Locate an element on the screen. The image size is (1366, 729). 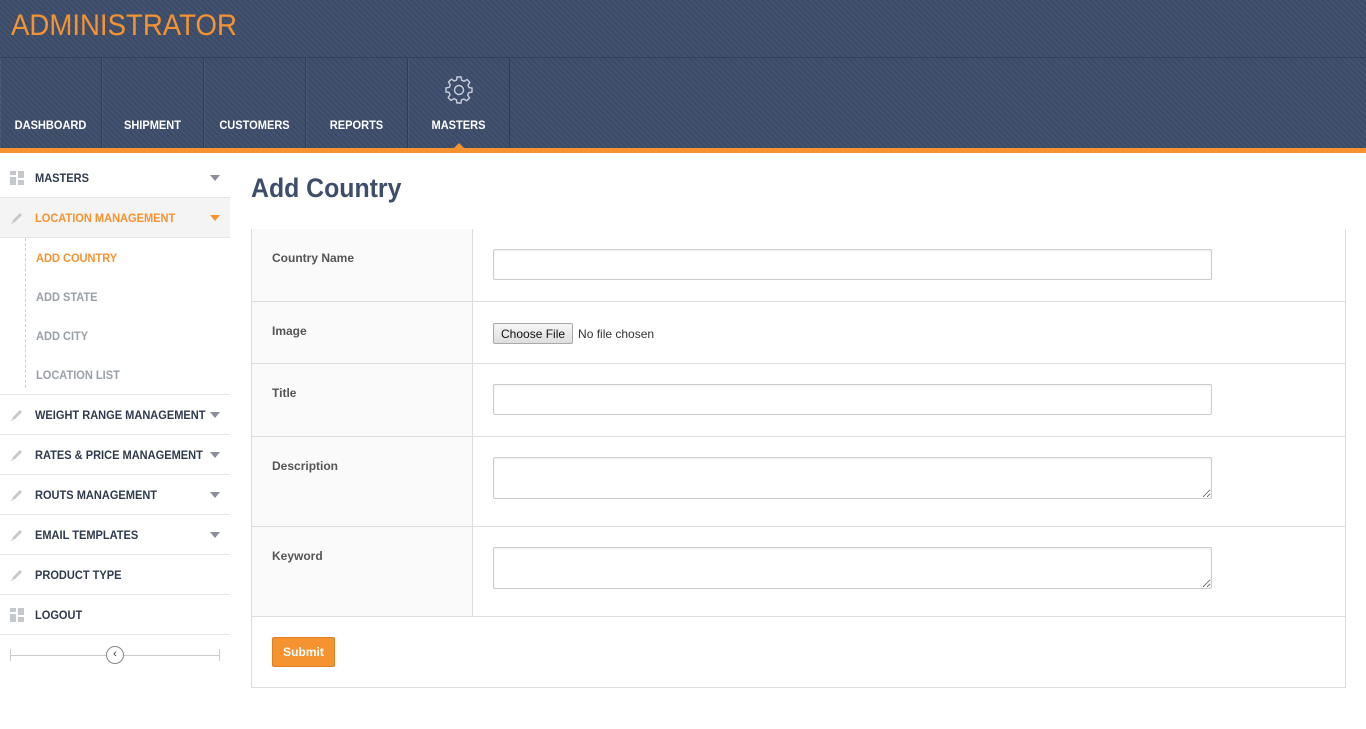
description-textarea is located at coordinates (852, 478).